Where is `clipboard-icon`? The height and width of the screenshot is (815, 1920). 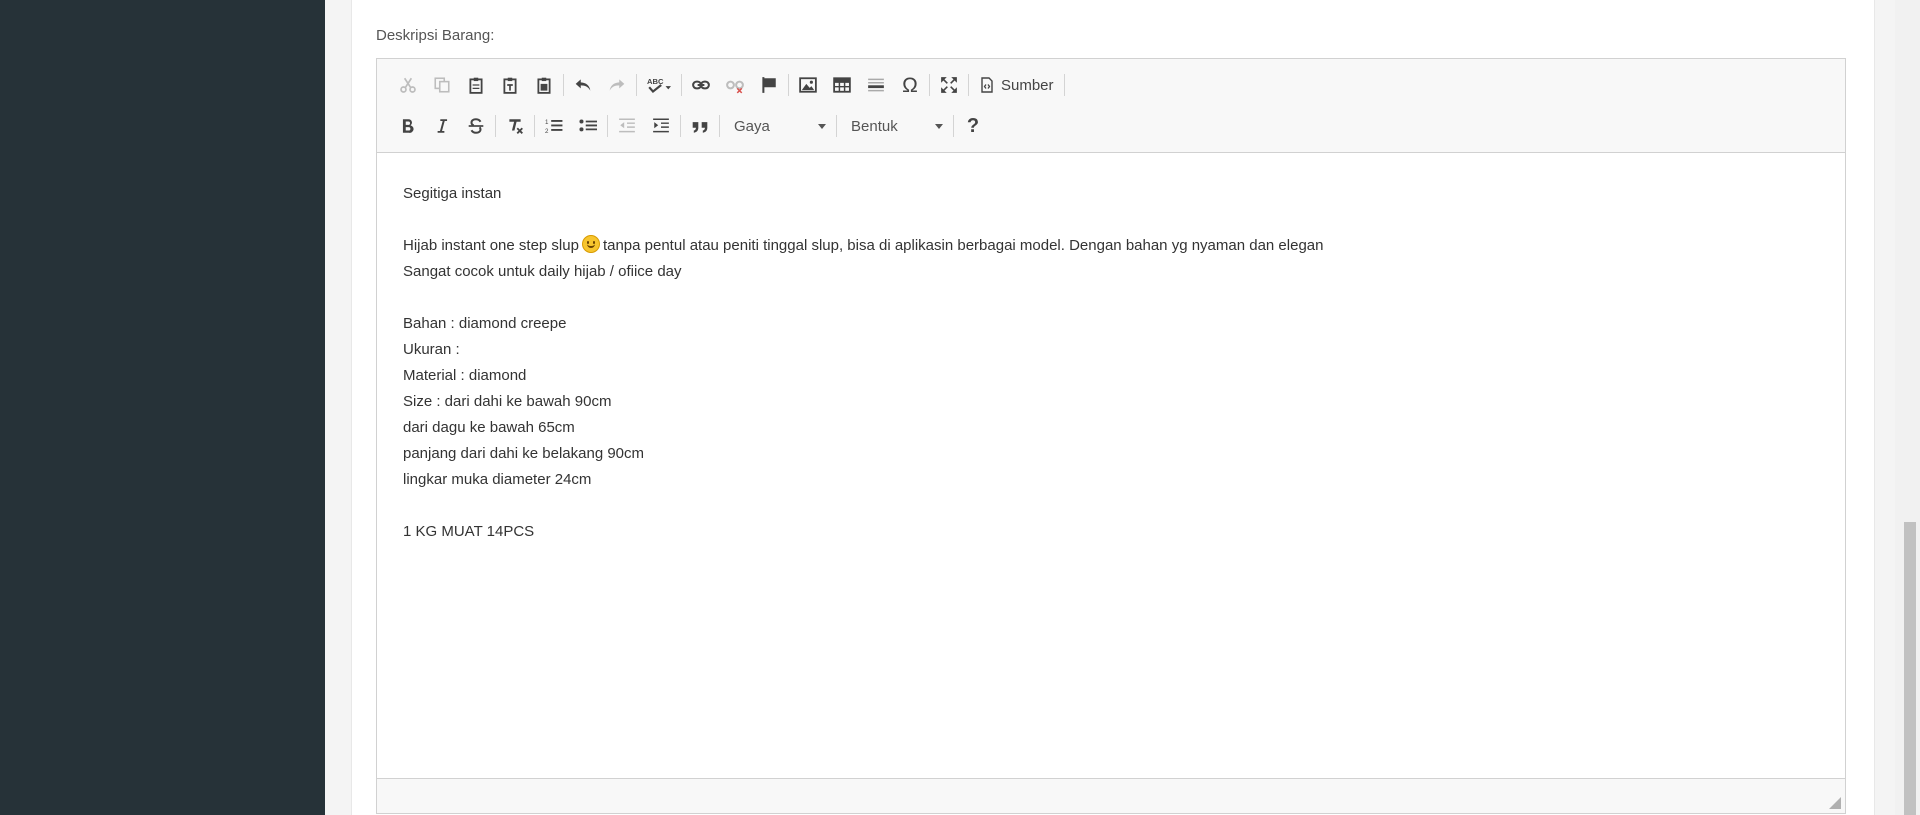 clipboard-icon is located at coordinates (476, 85).